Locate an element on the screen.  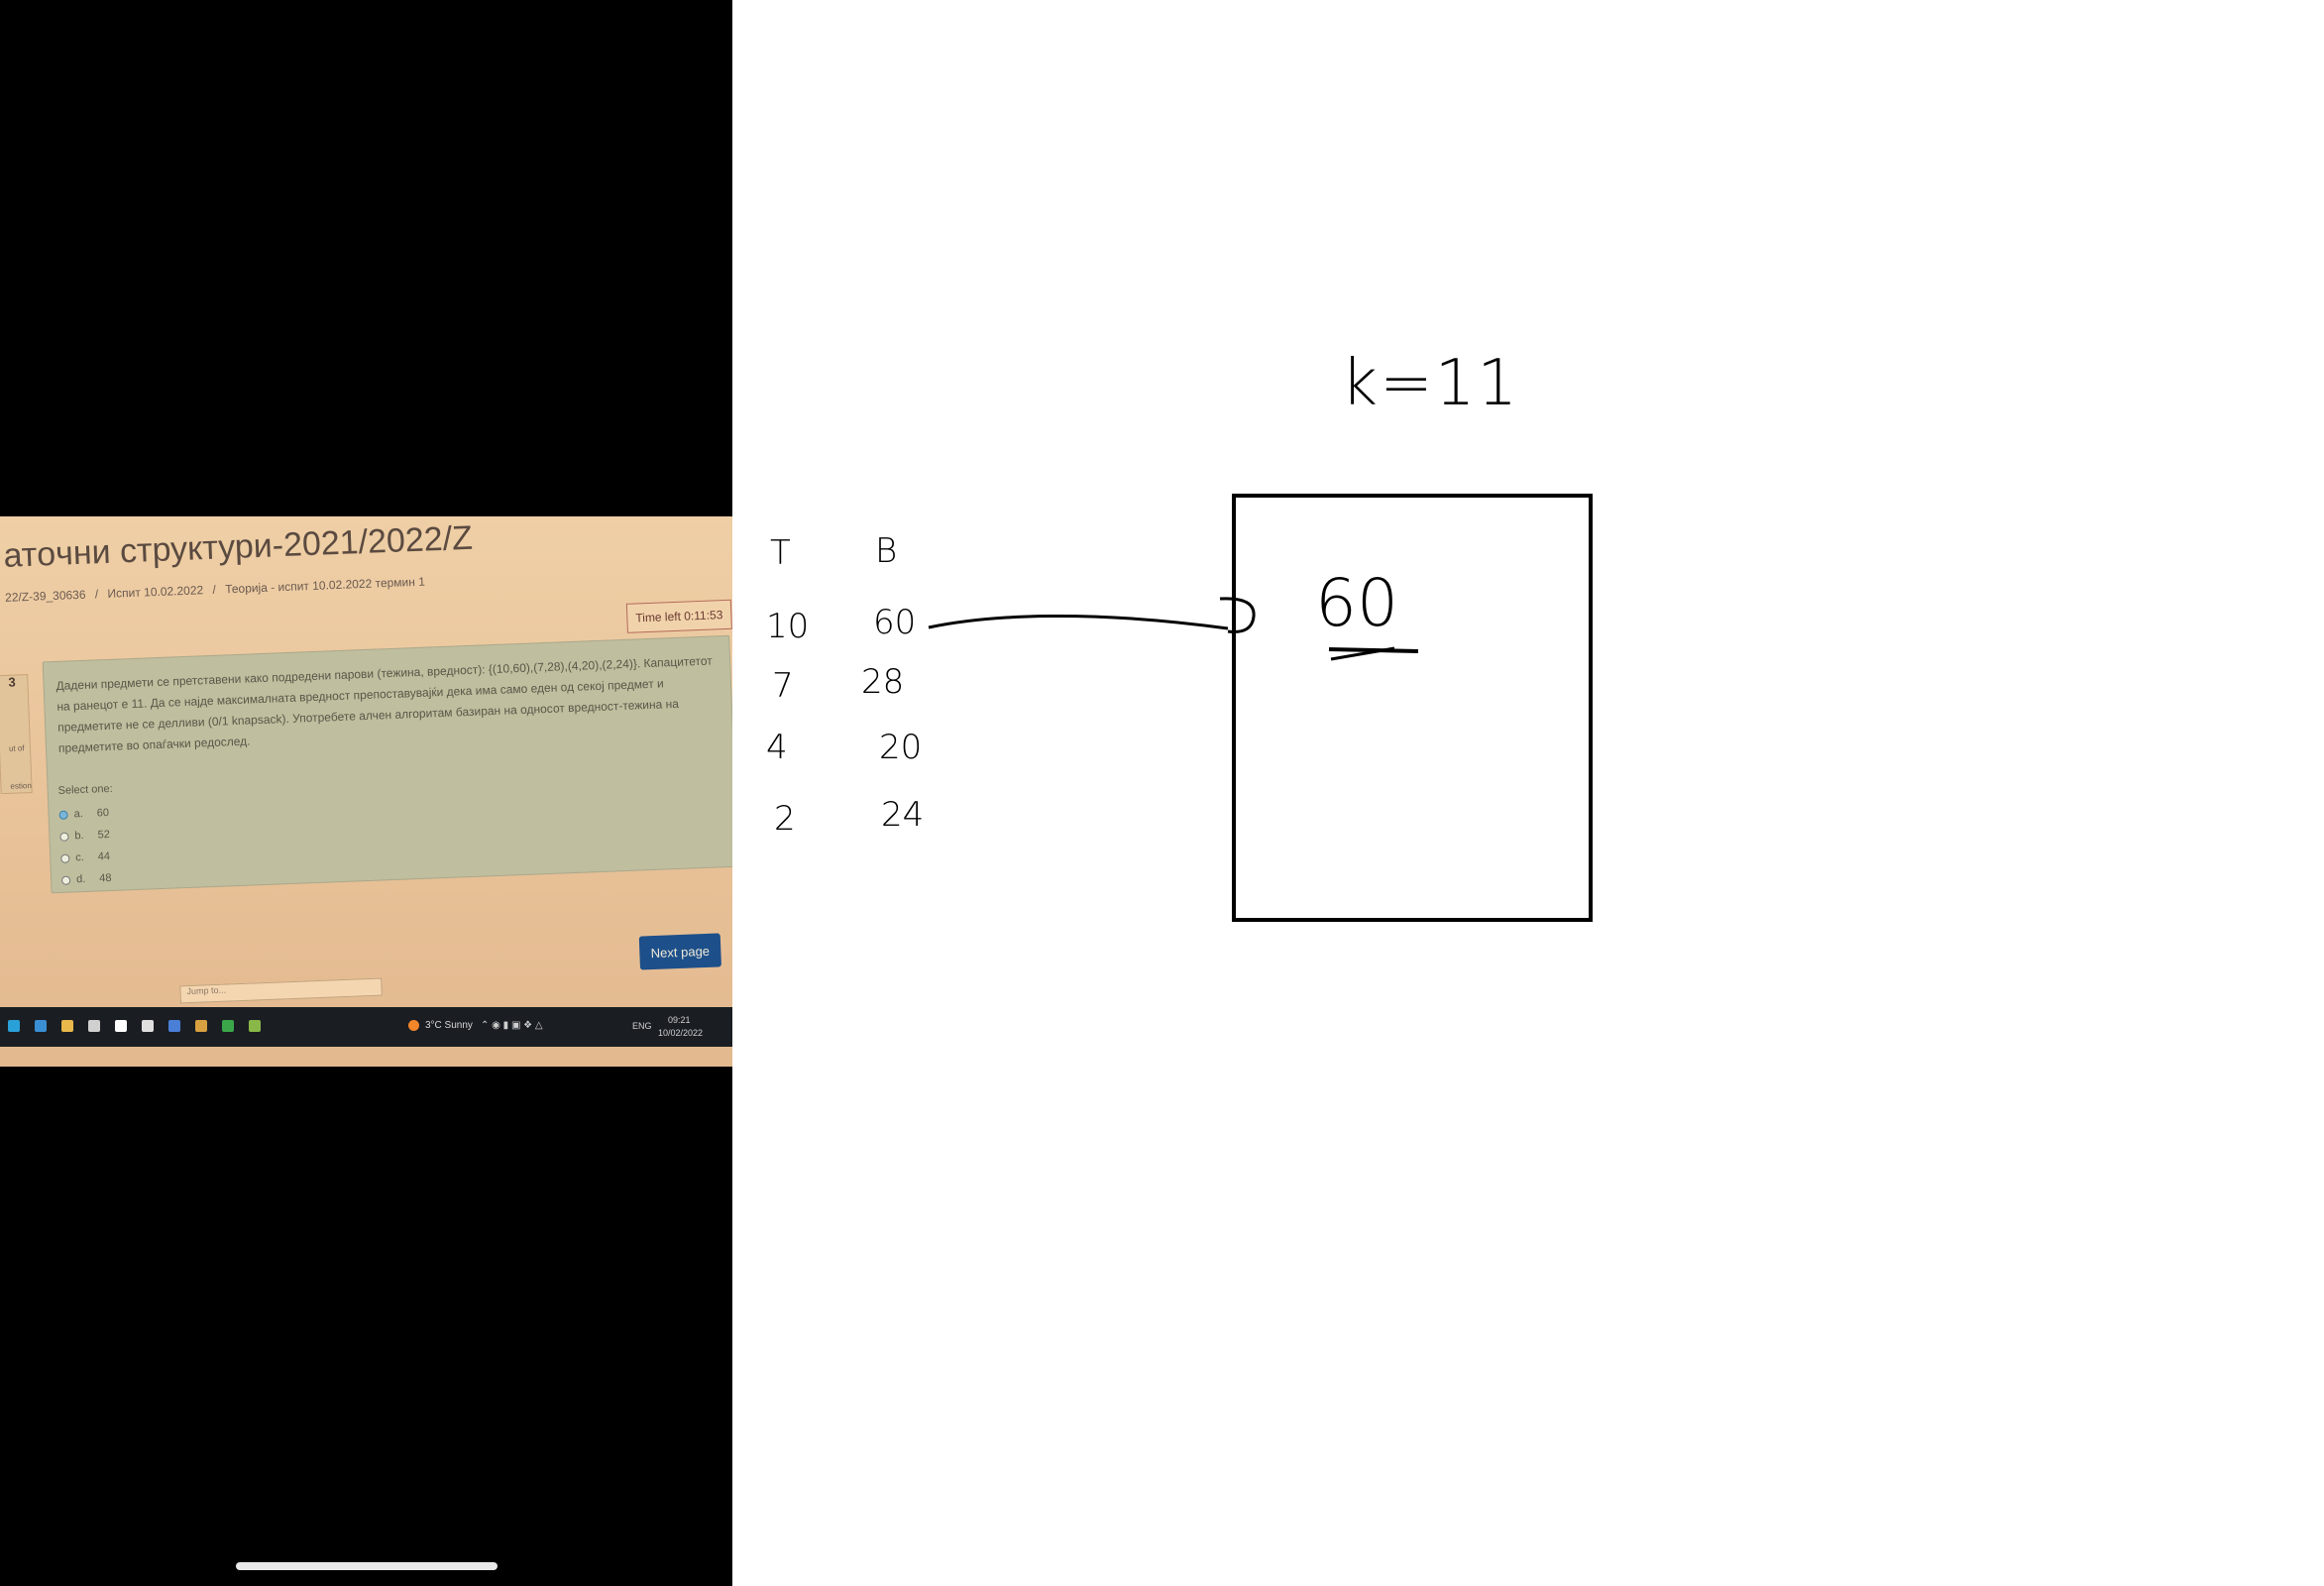
option-b: b. 52 is located at coordinates (84, 836).